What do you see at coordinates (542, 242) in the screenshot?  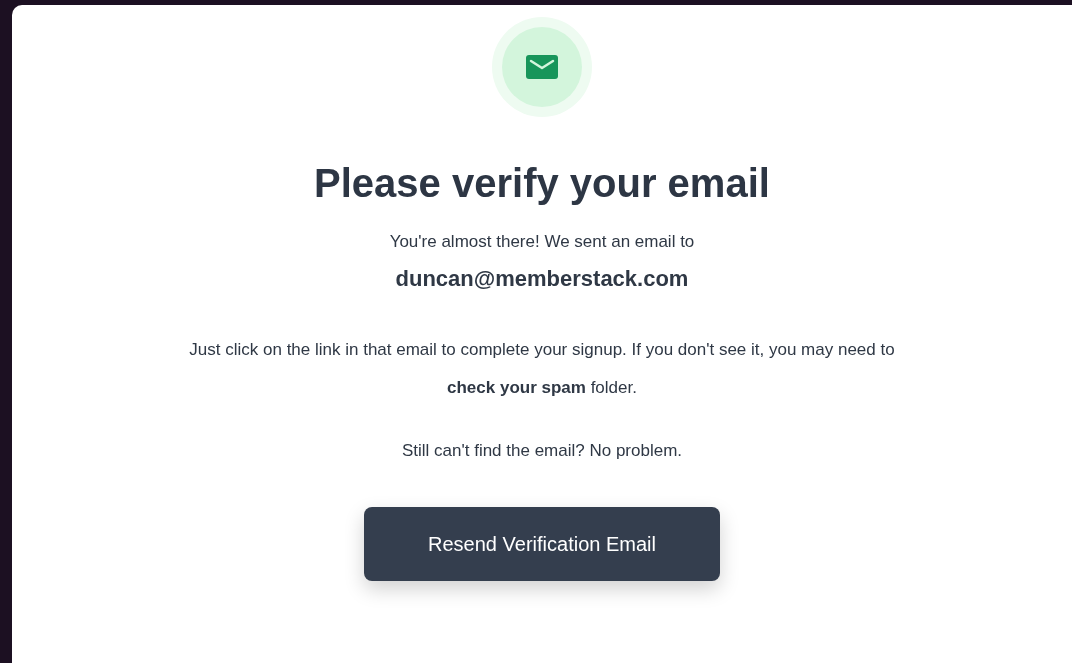 I see `intro-text: You're almost there! We sent an email to` at bounding box center [542, 242].